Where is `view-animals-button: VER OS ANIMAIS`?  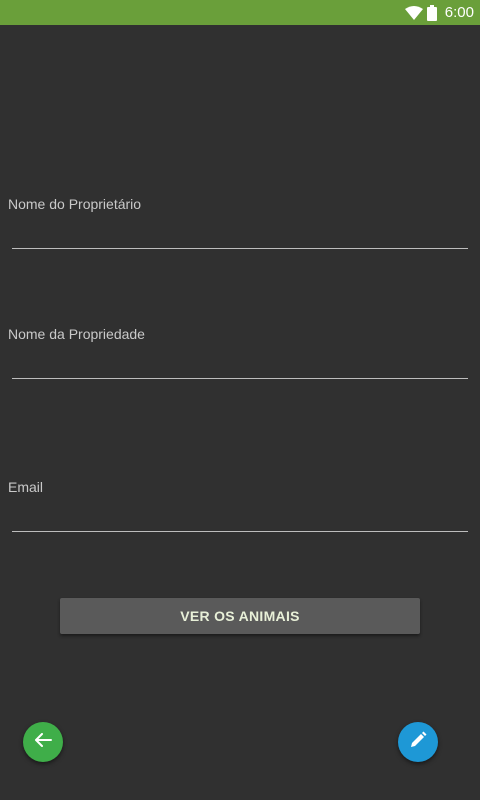 view-animals-button: VER OS ANIMAIS is located at coordinates (240, 616).